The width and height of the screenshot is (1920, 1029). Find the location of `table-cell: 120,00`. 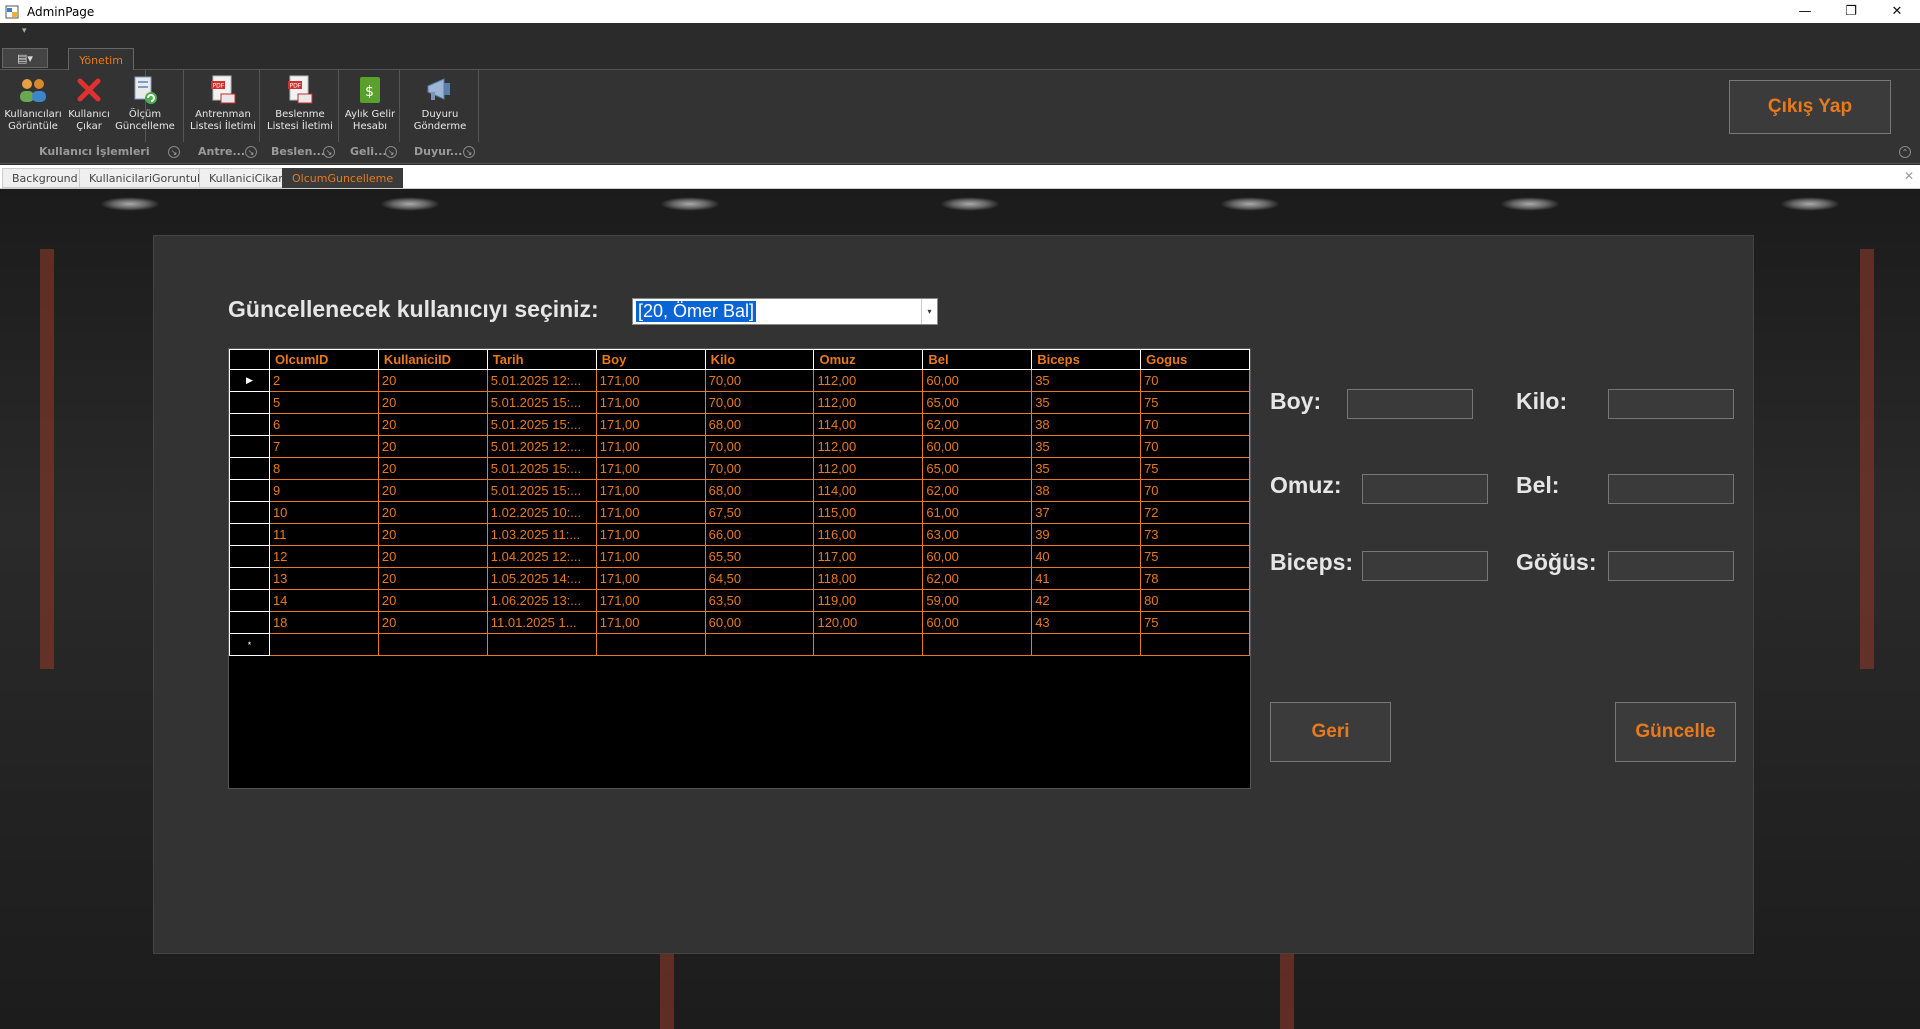

table-cell: 120,00 is located at coordinates (868, 622).